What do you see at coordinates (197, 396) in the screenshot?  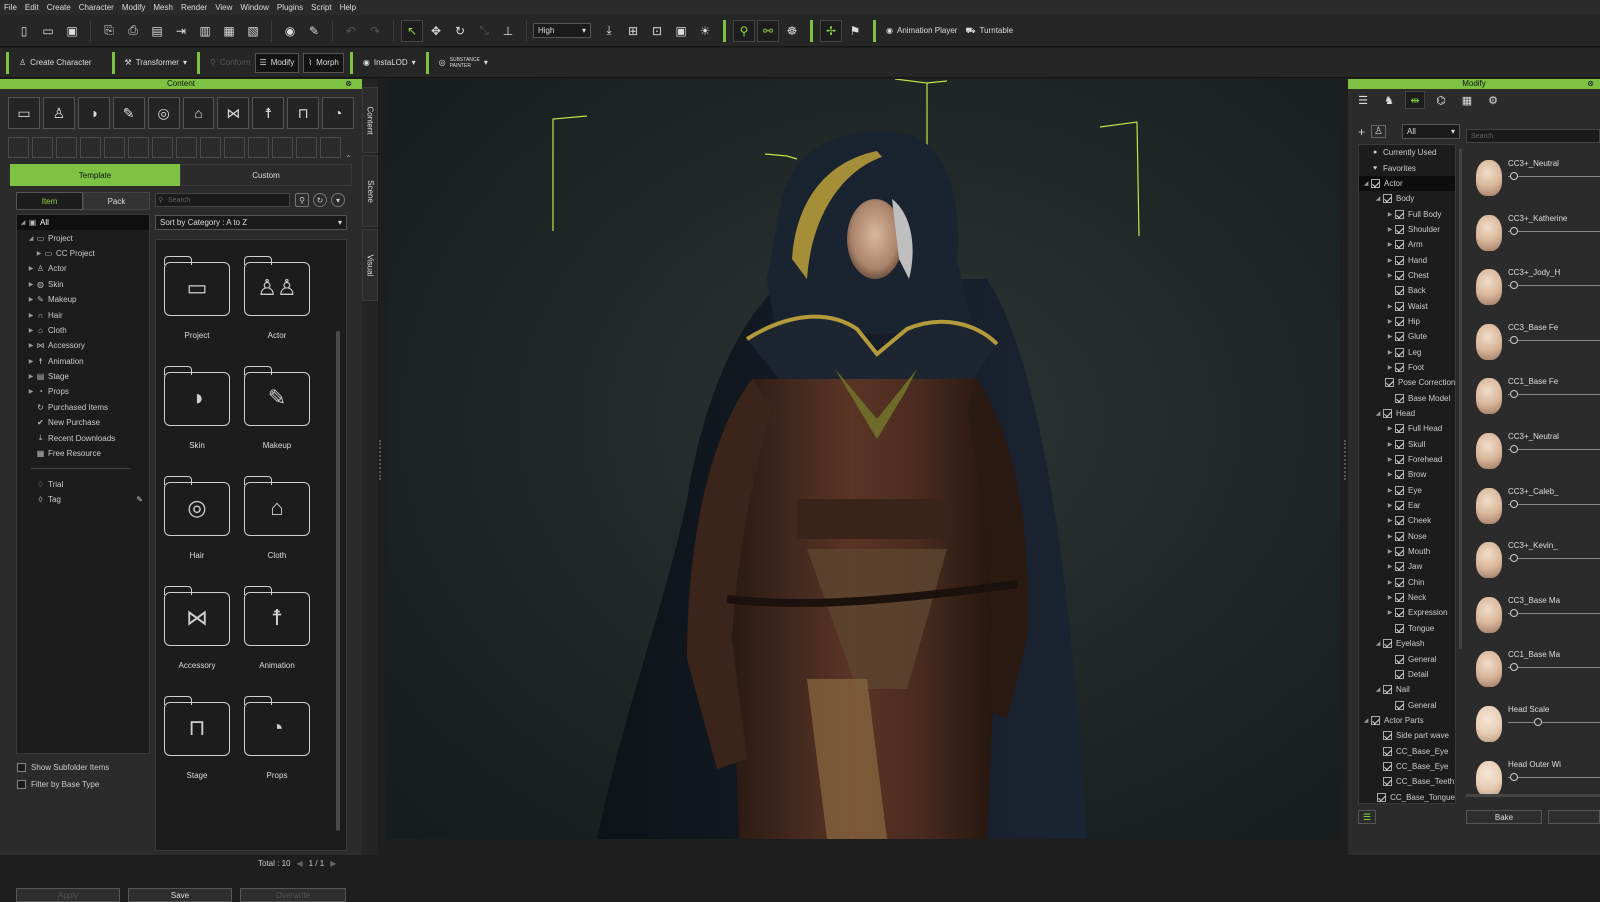 I see `content-item-thumbnail: ◑` at bounding box center [197, 396].